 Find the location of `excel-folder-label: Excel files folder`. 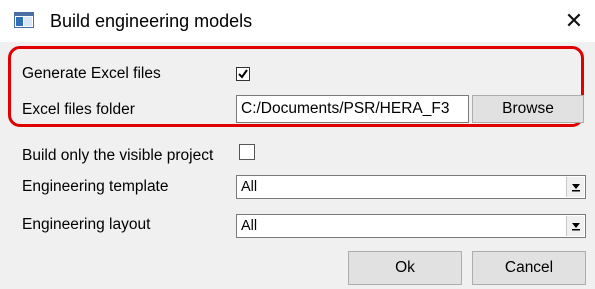

excel-folder-label: Excel files folder is located at coordinates (78, 109).